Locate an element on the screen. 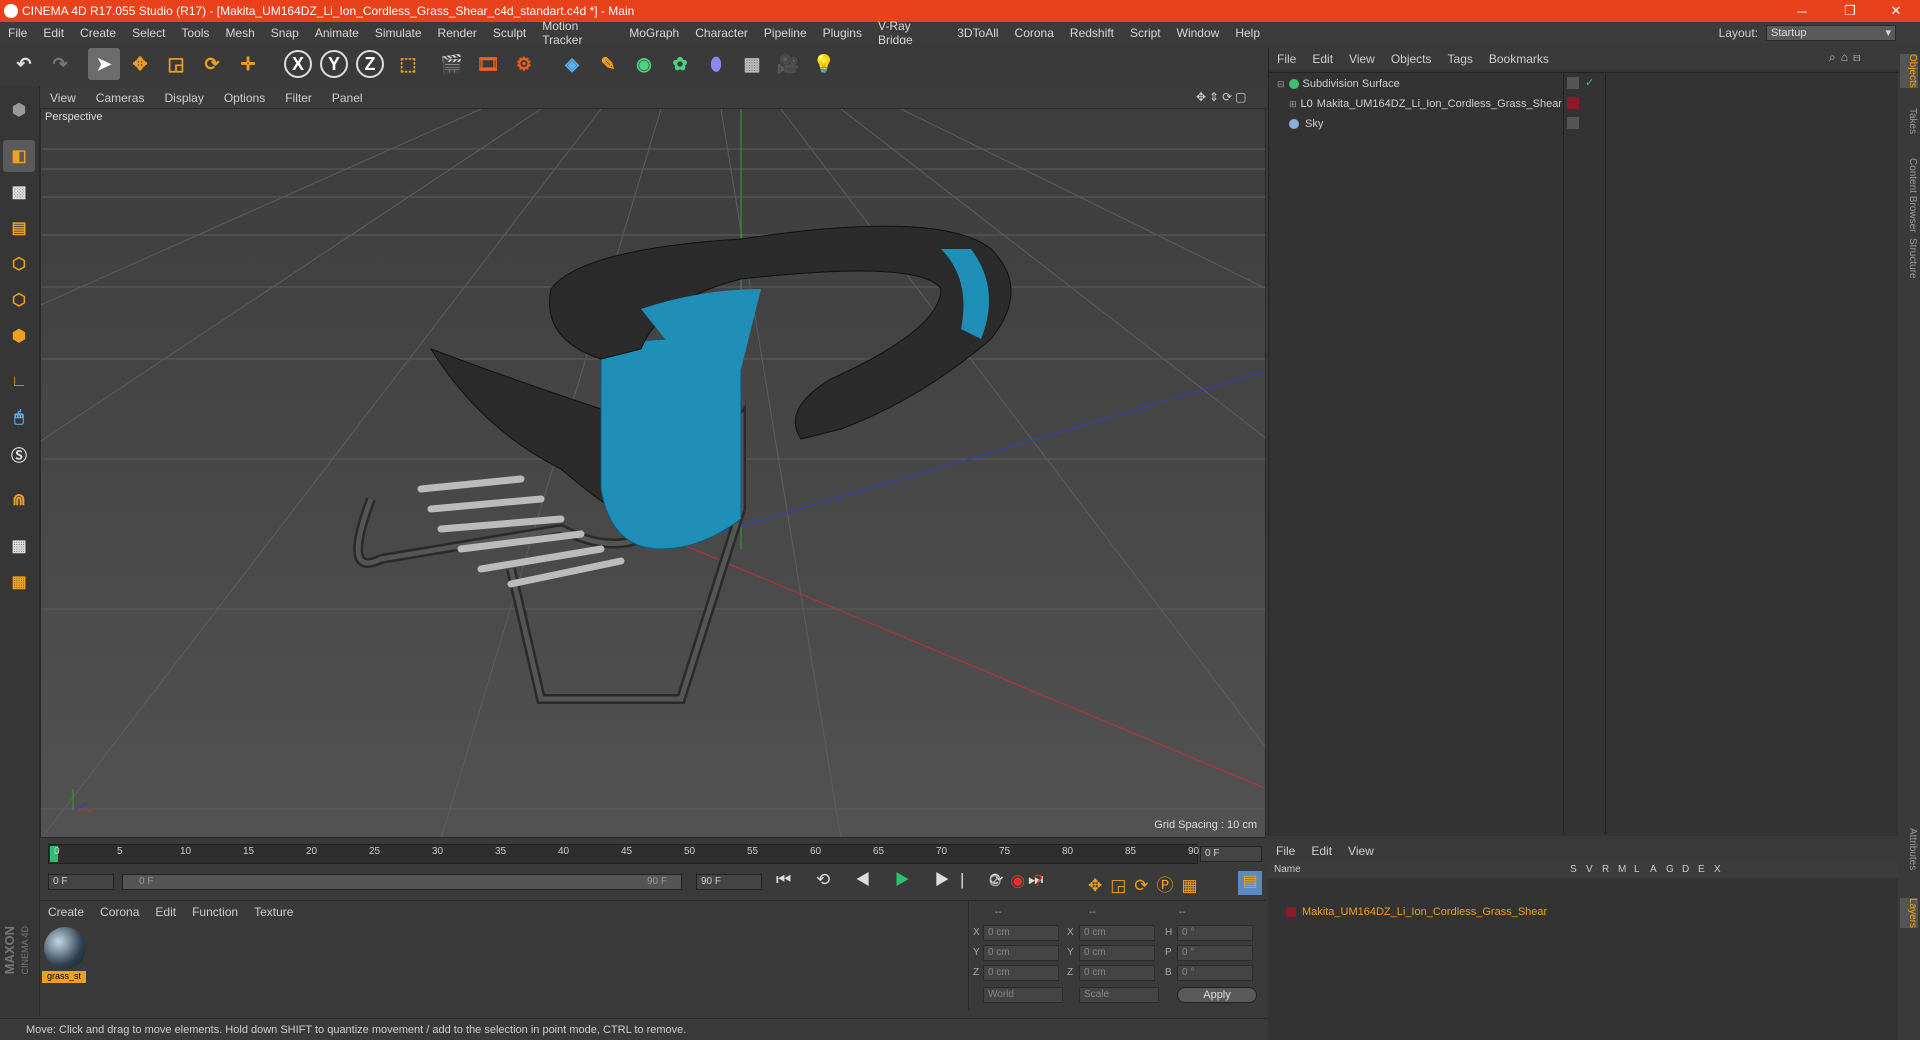 The height and width of the screenshot is (1040, 1920). size-z-field: 0 cm is located at coordinates (1117, 973).